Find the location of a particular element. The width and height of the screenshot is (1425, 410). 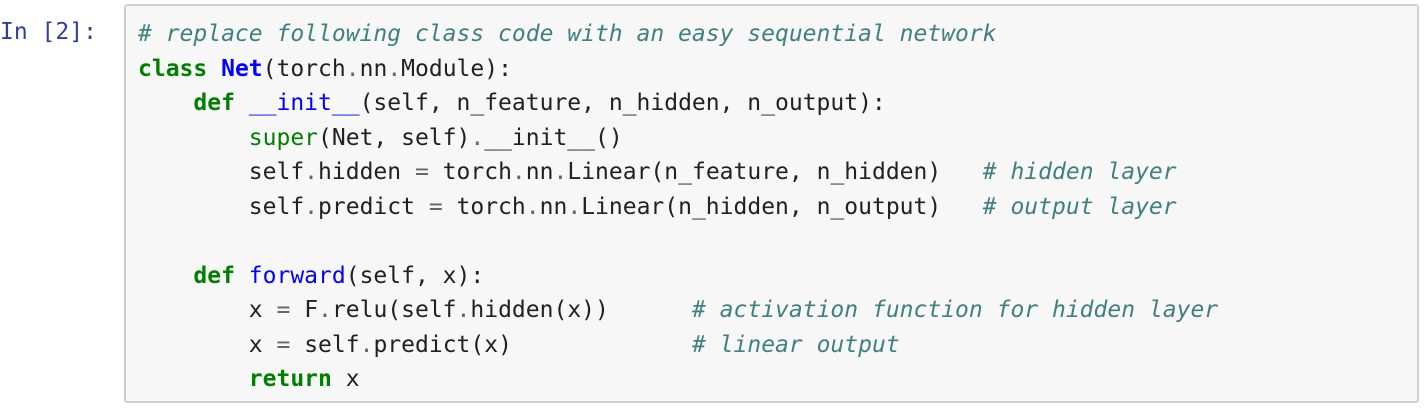

code-token-keyword: class is located at coordinates (173, 68).